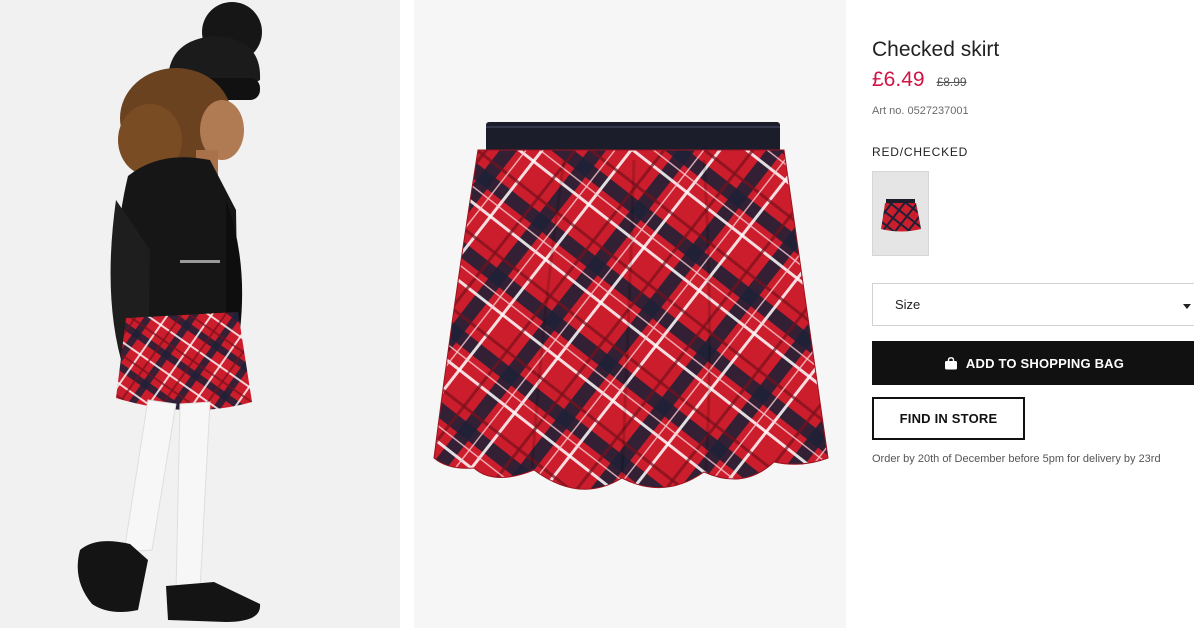  What do you see at coordinates (936, 49) in the screenshot?
I see `product-title: Checked skirt` at bounding box center [936, 49].